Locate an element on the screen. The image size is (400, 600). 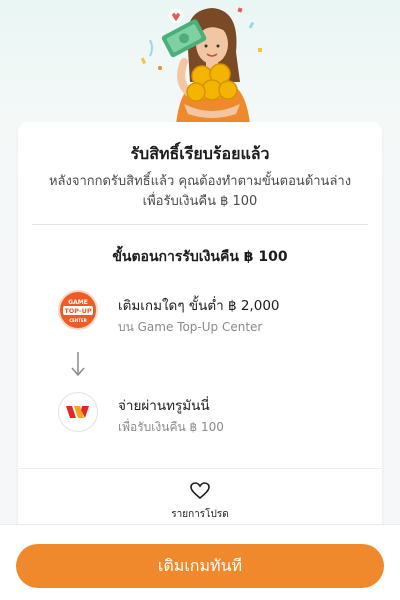
bottom-bar: เติมเกมทันที is located at coordinates (200, 562).